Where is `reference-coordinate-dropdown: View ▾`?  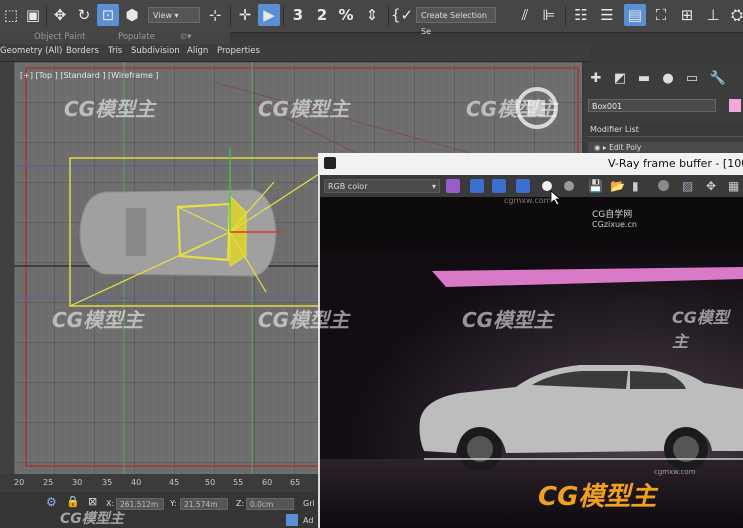
reference-coordinate-dropdown: View ▾ is located at coordinates (174, 15).